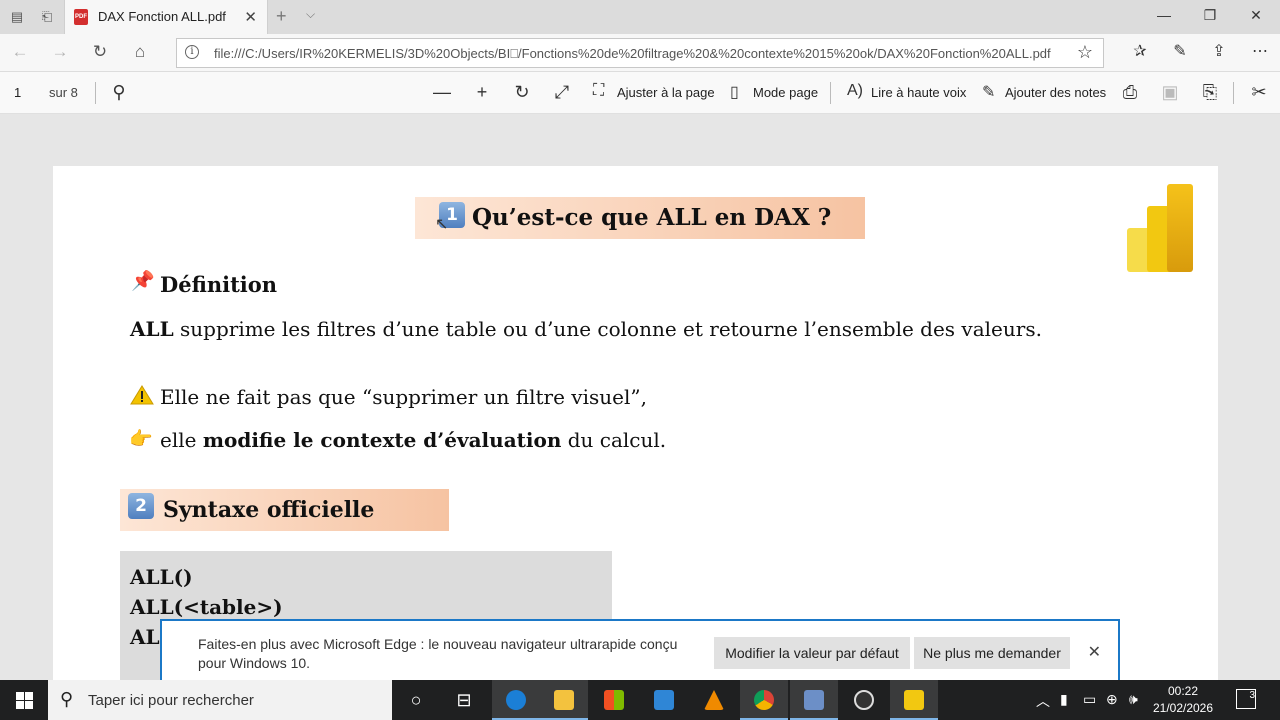 This screenshot has height=720, width=1280. Describe the element at coordinates (522, 92) in the screenshot. I see `rotate-icon: ↻` at that location.